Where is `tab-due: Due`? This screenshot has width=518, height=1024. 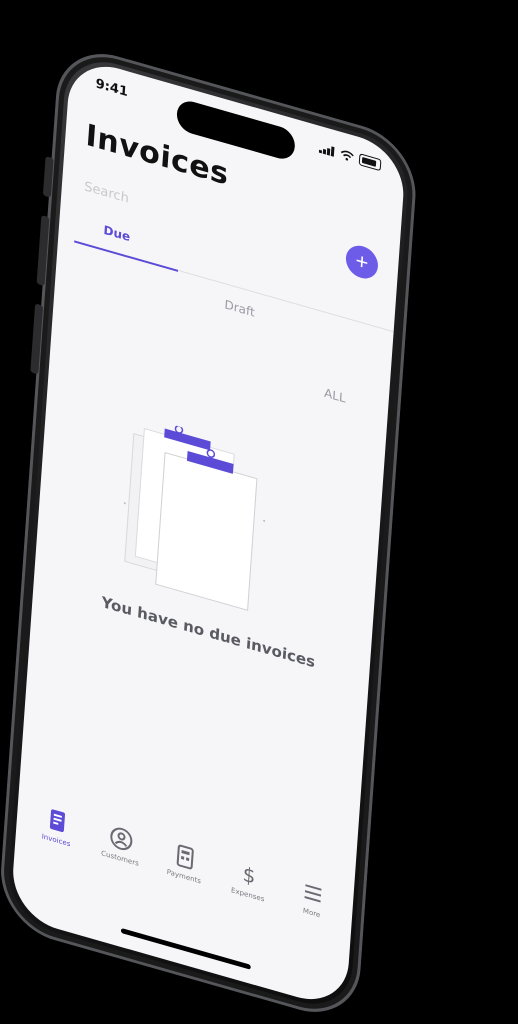 tab-due: Due is located at coordinates (117, 233).